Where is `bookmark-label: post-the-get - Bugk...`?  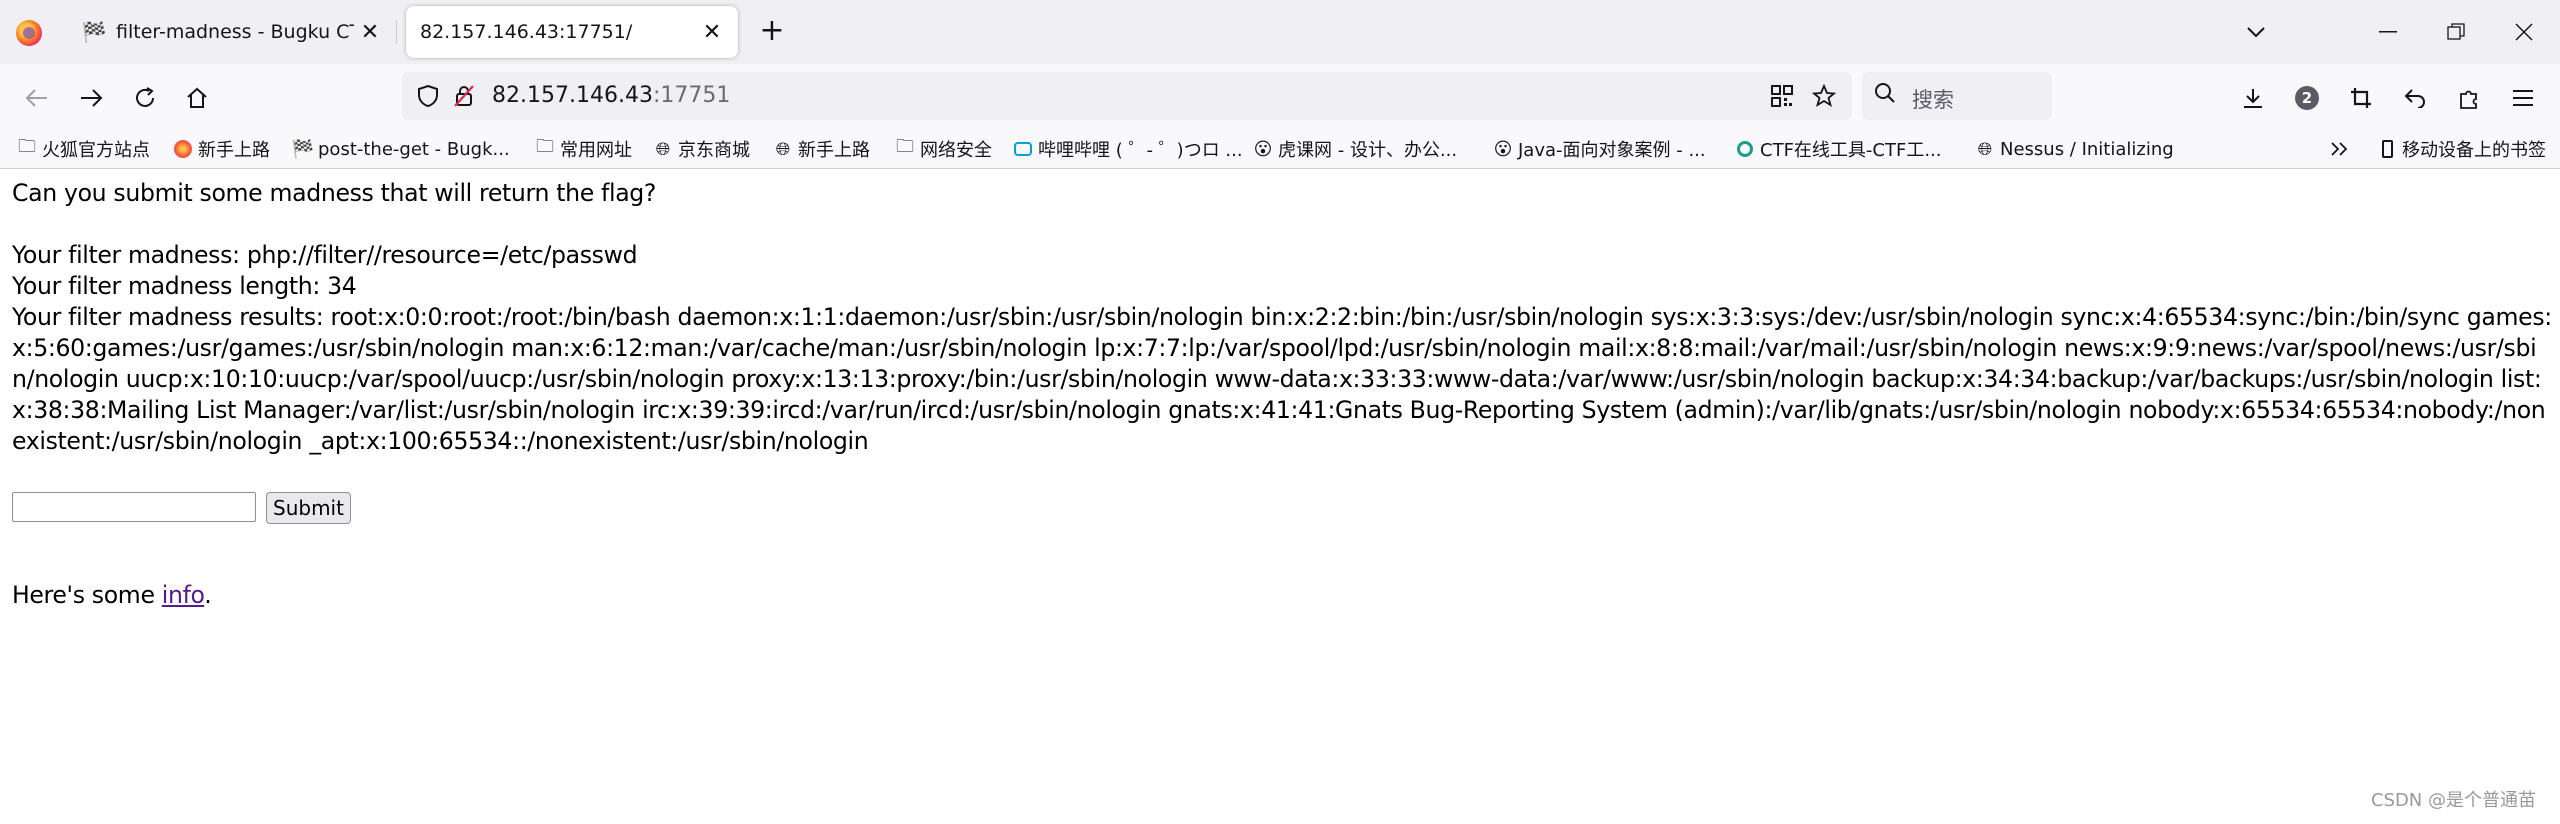 bookmark-label: post-the-get - Bugk... is located at coordinates (414, 149).